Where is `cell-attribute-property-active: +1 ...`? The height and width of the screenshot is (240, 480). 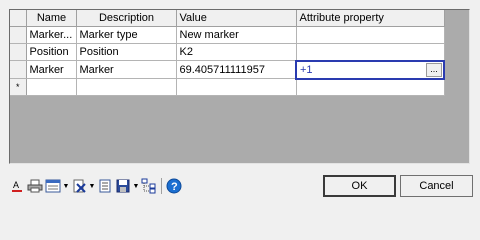 cell-attribute-property-active: +1 ... is located at coordinates (370, 69).